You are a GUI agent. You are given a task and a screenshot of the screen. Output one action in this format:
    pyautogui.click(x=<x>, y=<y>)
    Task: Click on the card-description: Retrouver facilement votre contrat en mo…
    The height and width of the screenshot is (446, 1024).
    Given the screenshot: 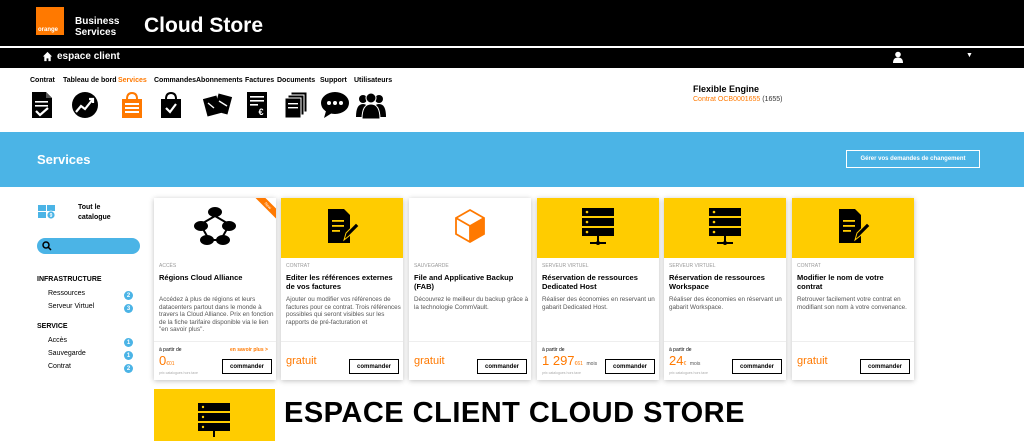 What is the action you would take?
    pyautogui.click(x=852, y=303)
    